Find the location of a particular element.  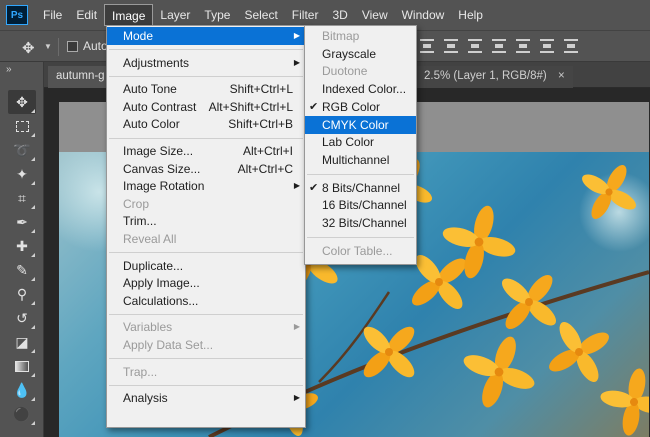

distribute-icon is located at coordinates (571, 46).